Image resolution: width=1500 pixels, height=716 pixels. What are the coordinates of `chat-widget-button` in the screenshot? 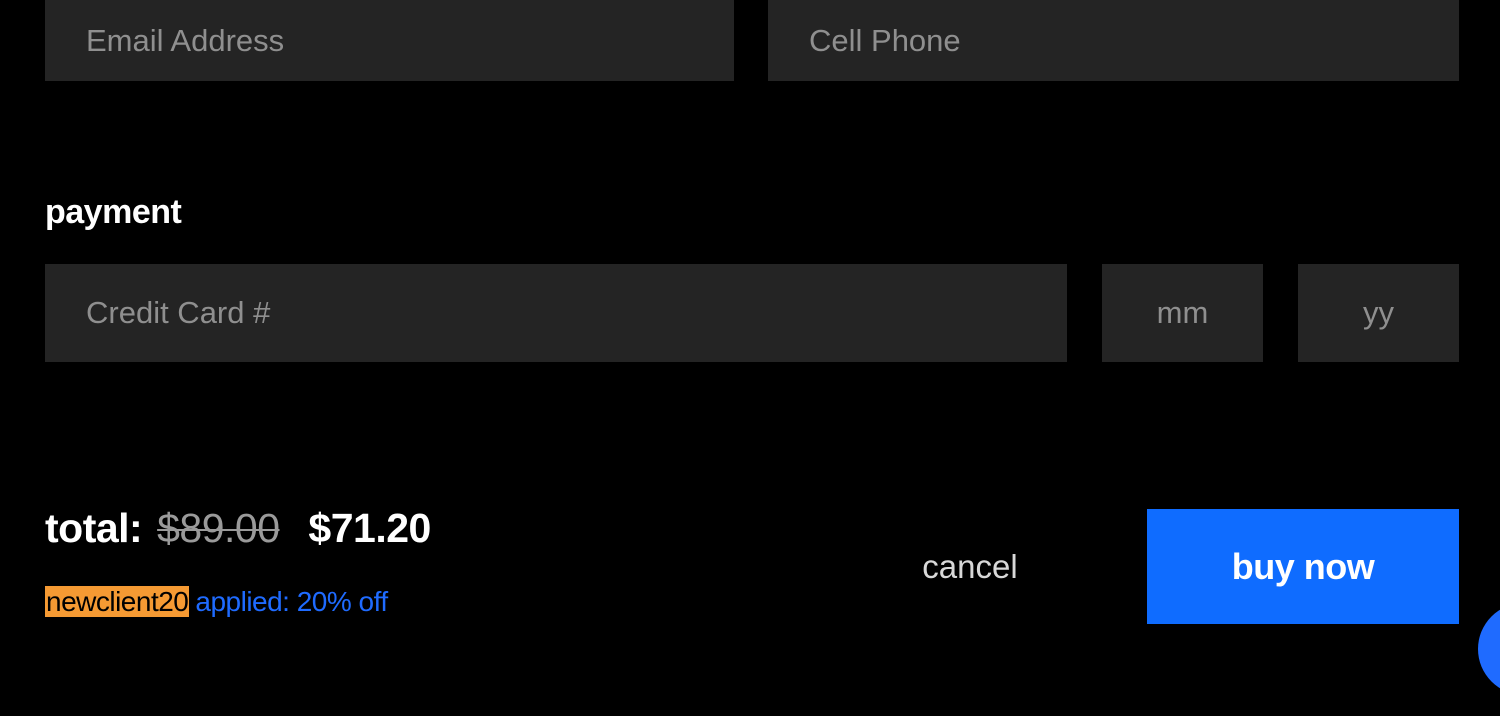 It's located at (1489, 649).